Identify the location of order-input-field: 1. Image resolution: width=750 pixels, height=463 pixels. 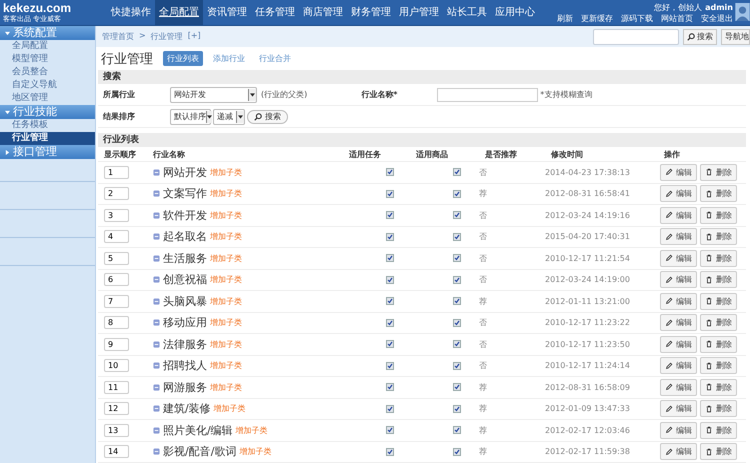
(116, 172).